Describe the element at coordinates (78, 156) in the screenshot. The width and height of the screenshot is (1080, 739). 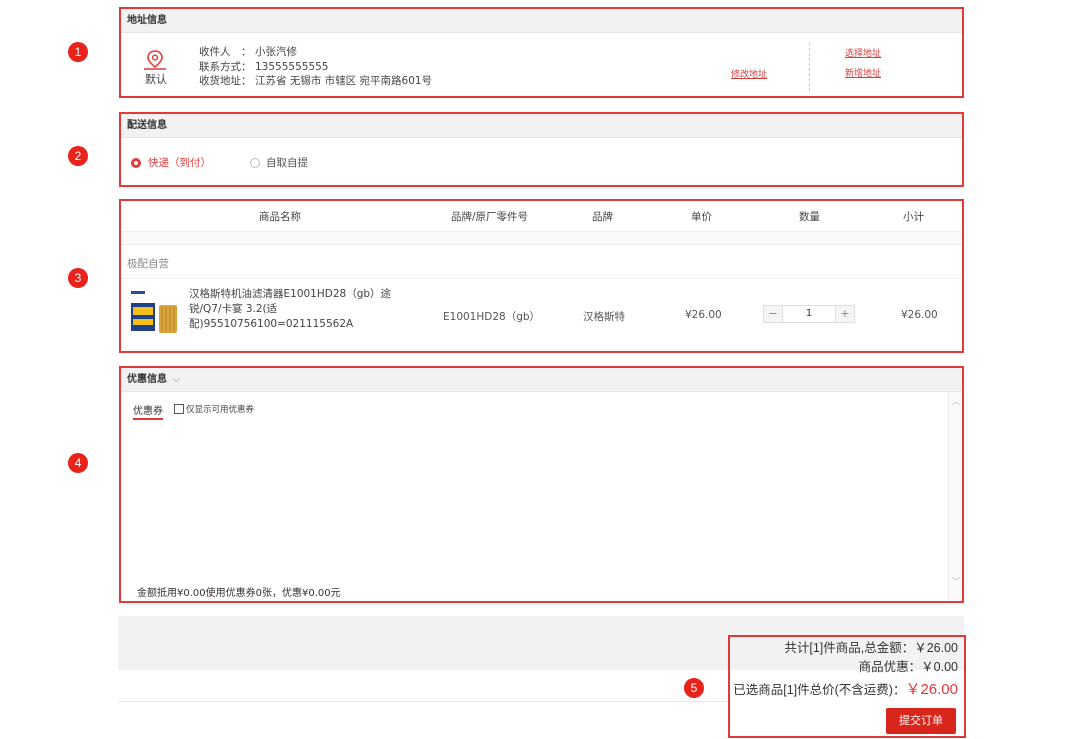
I see `step-marker-2: 2` at that location.